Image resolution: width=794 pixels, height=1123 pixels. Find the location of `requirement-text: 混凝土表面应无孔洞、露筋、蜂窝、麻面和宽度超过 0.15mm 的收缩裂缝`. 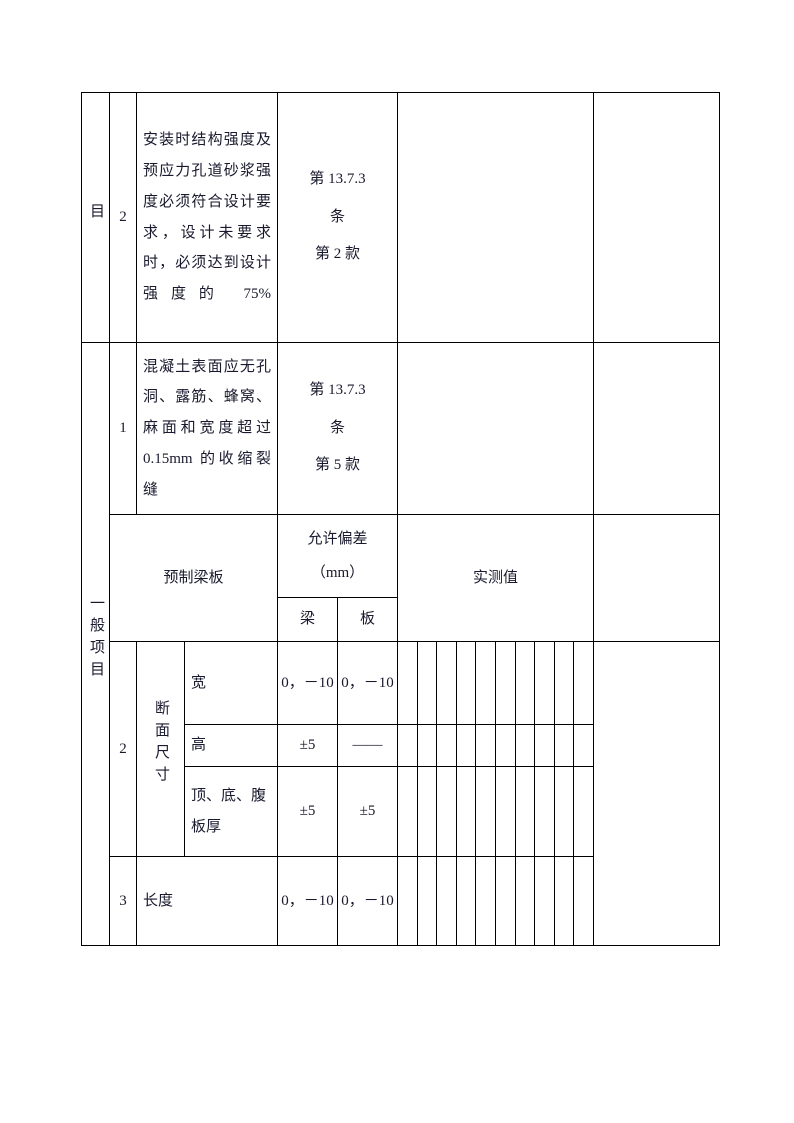

requirement-text: 混凝土表面应无孔洞、露筋、蜂窝、麻面和宽度超过 0.15mm 的收缩裂缝 is located at coordinates (207, 428).